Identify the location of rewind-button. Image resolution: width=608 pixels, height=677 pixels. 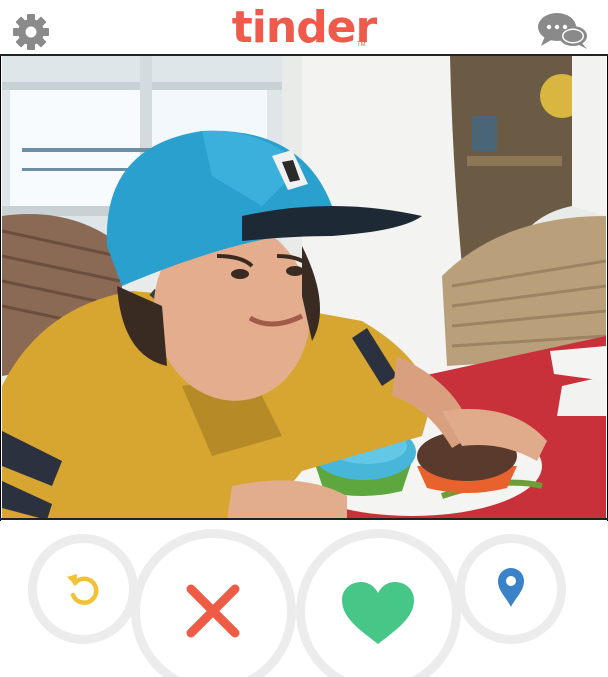
(83, 589).